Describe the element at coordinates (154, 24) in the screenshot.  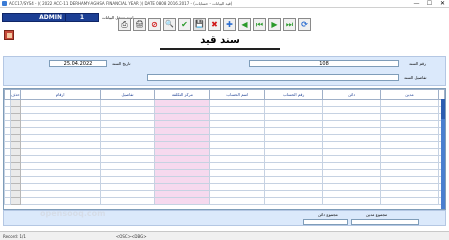
I see `cancel-icon: ⊘` at that location.